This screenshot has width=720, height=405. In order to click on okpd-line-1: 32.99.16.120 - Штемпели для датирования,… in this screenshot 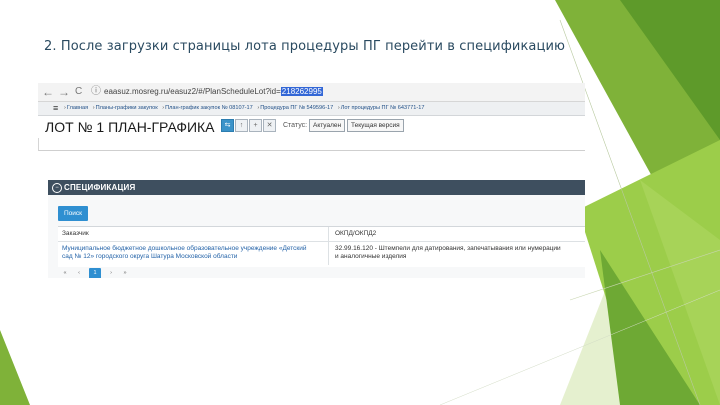, I will do `click(448, 248)`.